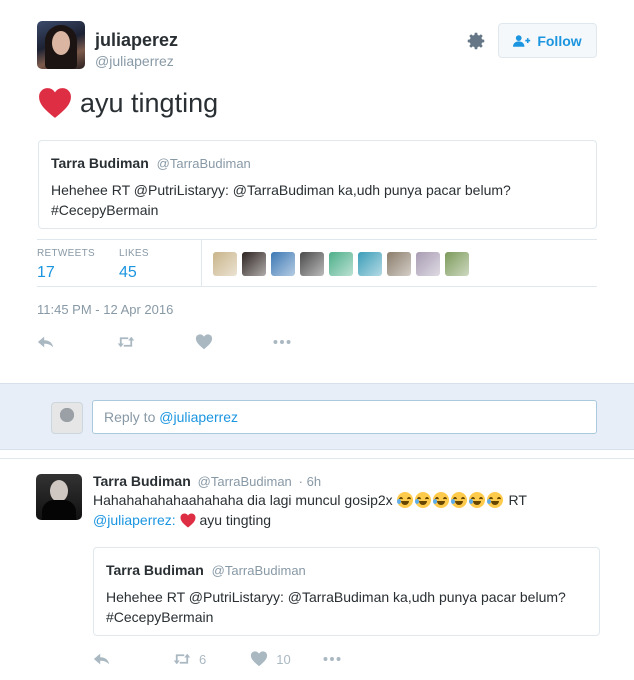  What do you see at coordinates (164, 342) in the screenshot?
I see `tweet-actions` at bounding box center [164, 342].